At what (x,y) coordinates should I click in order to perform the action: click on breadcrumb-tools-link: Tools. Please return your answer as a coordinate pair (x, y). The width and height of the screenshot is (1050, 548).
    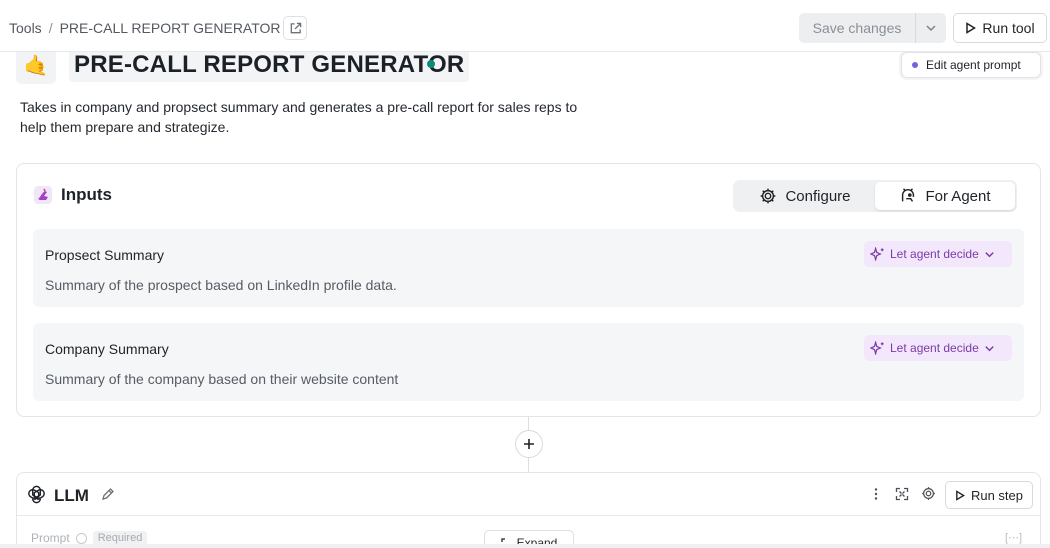
    Looking at the image, I should click on (25, 28).